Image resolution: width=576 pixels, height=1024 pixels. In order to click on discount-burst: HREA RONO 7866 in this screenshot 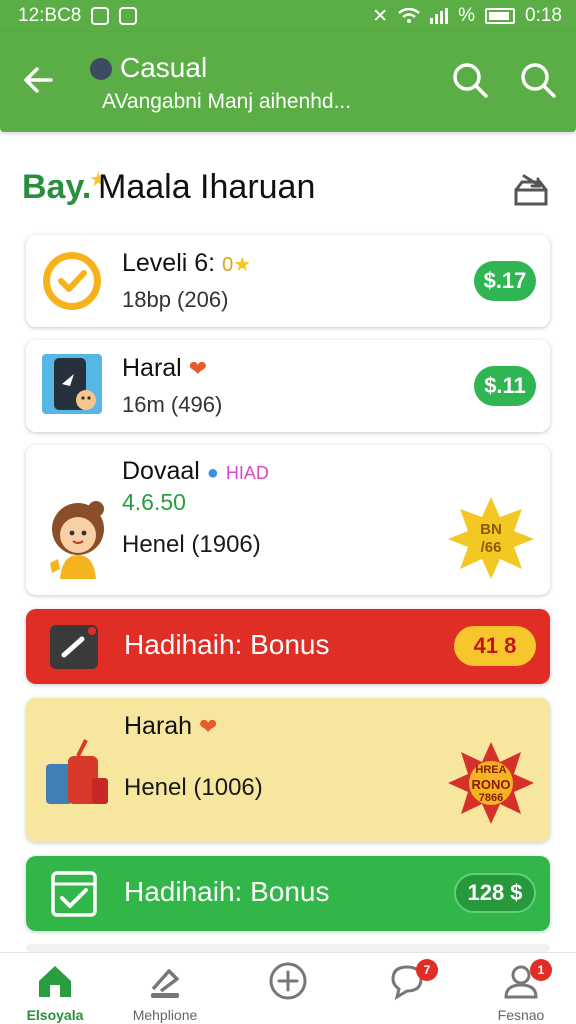, I will do `click(491, 783)`.